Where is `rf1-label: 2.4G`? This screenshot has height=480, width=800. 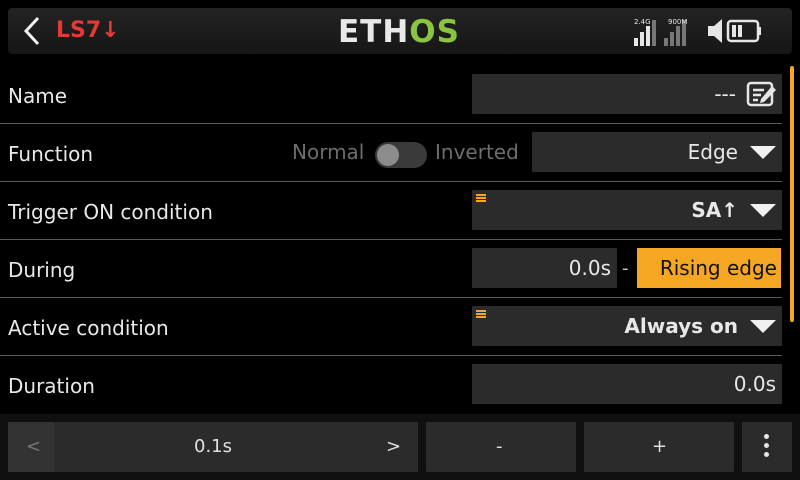 rf1-label: 2.4G is located at coordinates (642, 22).